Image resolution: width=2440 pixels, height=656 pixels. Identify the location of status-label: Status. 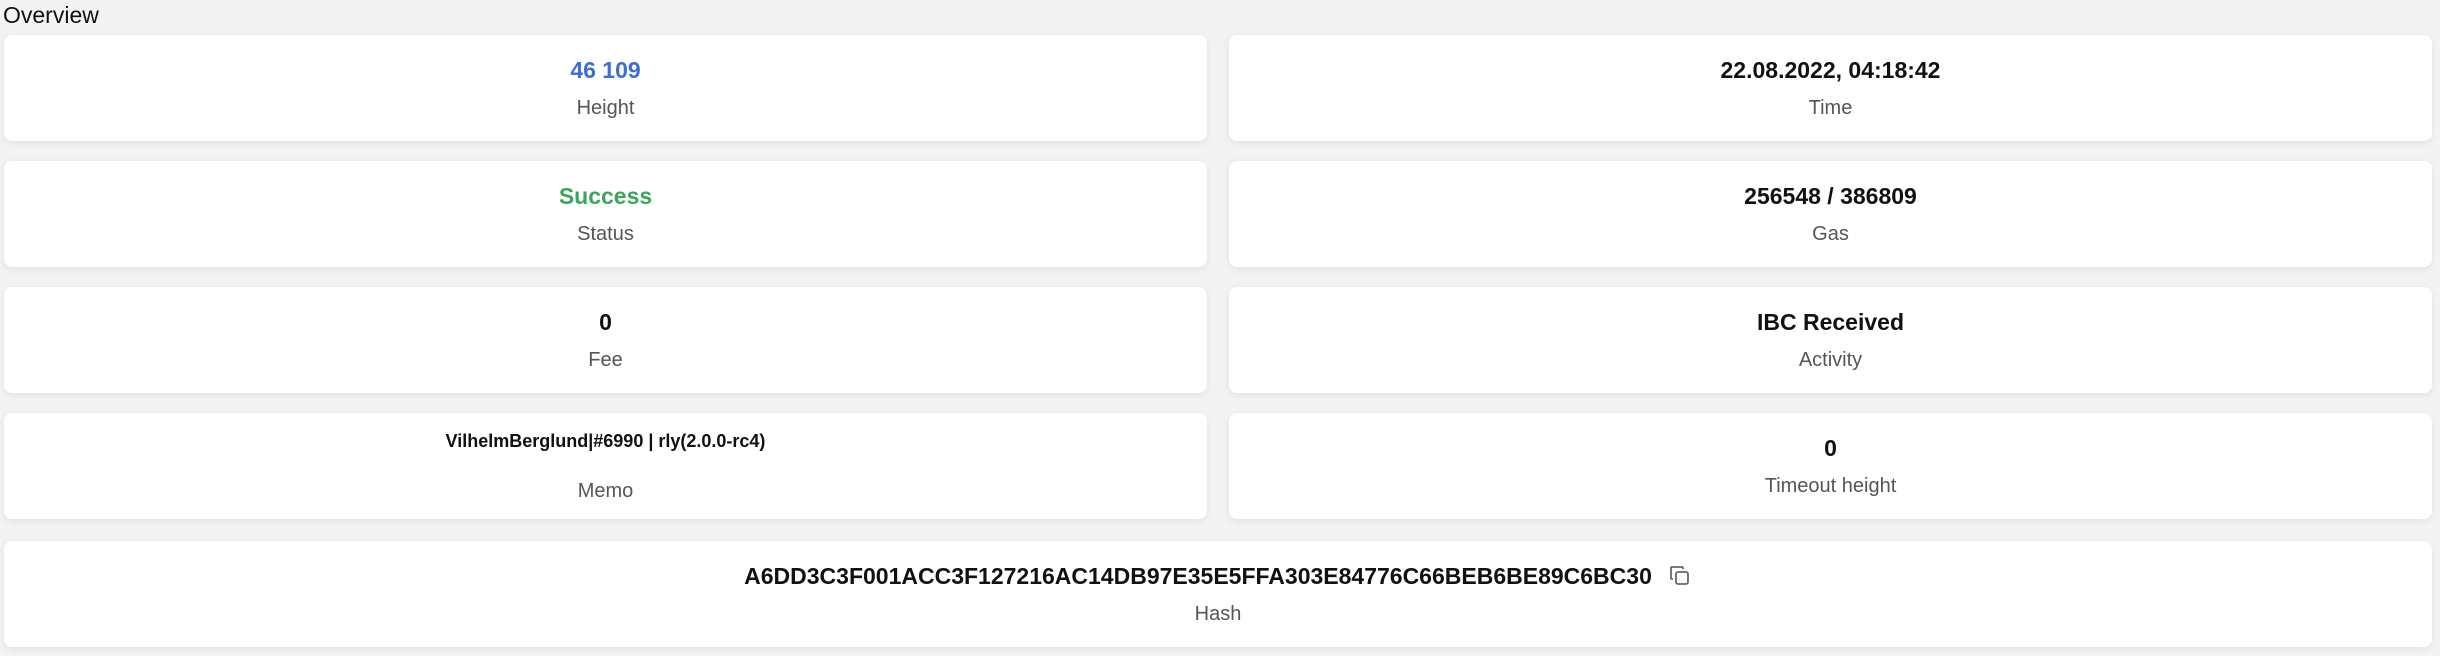
(605, 234).